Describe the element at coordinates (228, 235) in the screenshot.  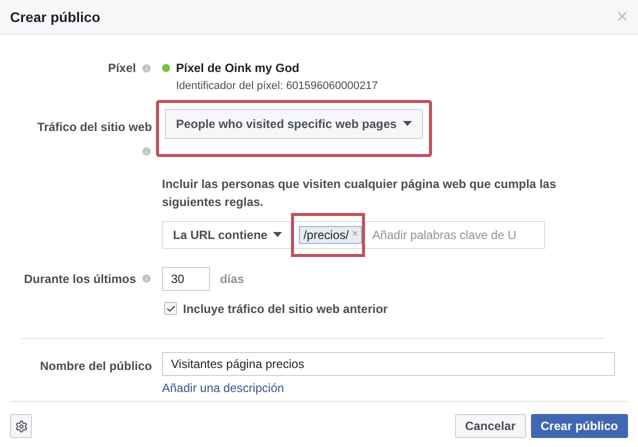
I see `condition-dropdown: La URL contiene` at that location.